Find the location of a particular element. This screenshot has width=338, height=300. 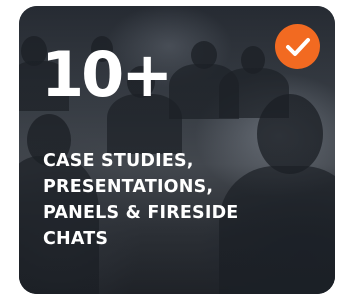

checkmark-badge is located at coordinates (297, 46).